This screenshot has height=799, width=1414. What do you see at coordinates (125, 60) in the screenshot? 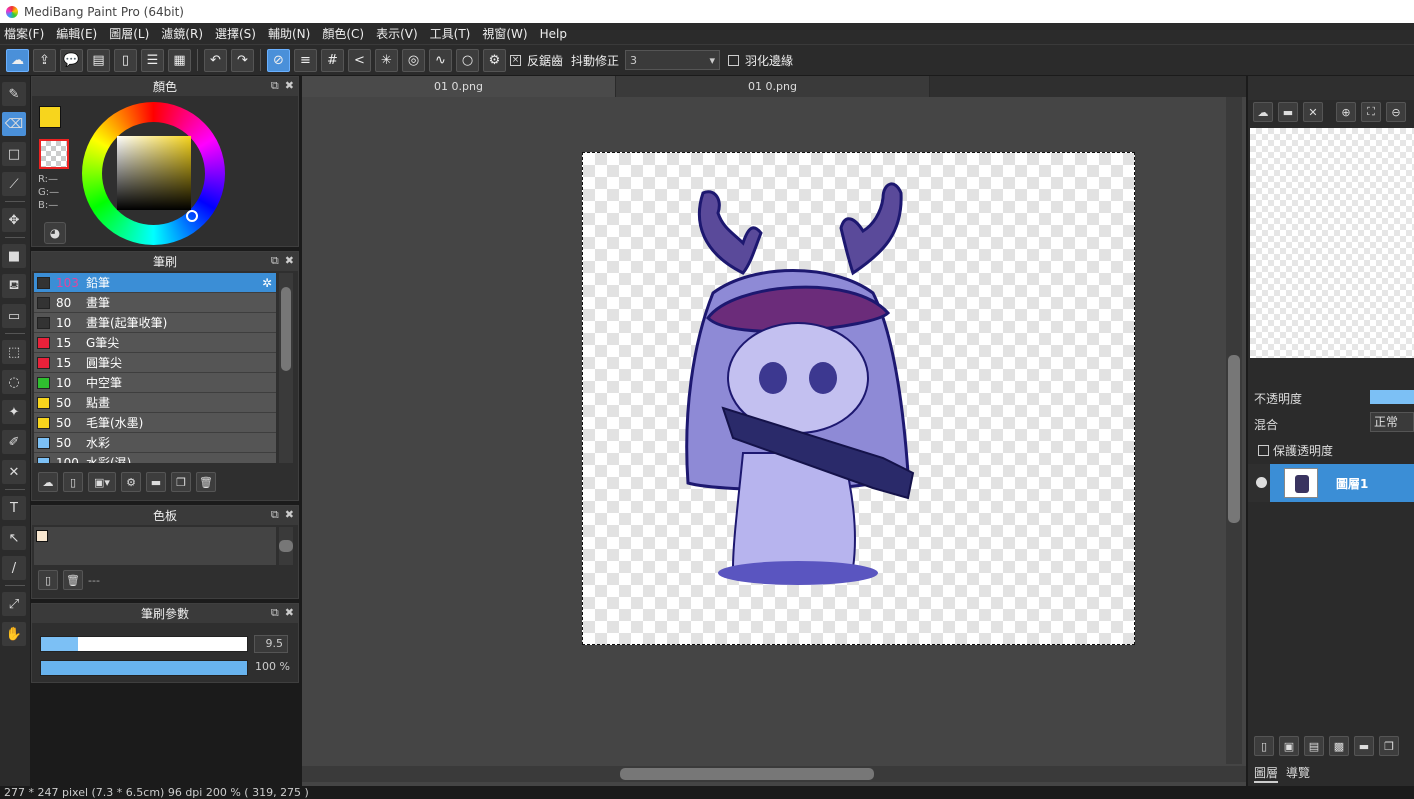
I see `page-icon: ▯` at bounding box center [125, 60].